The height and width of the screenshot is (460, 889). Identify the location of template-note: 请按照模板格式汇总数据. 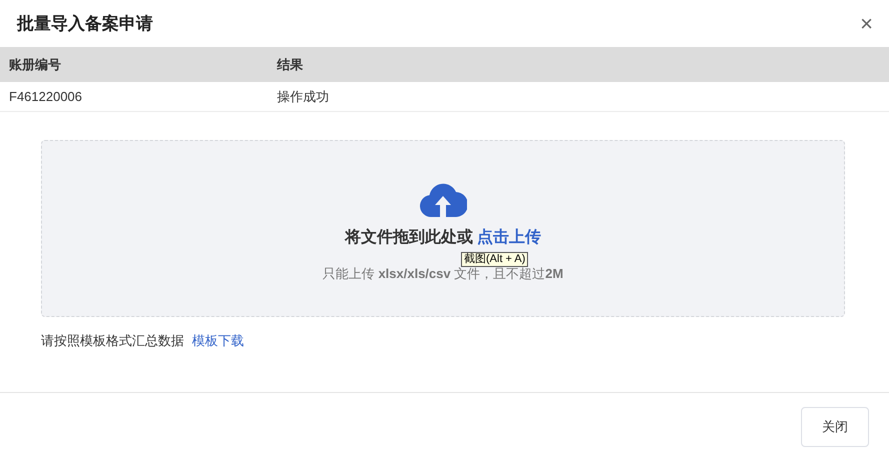
(112, 340).